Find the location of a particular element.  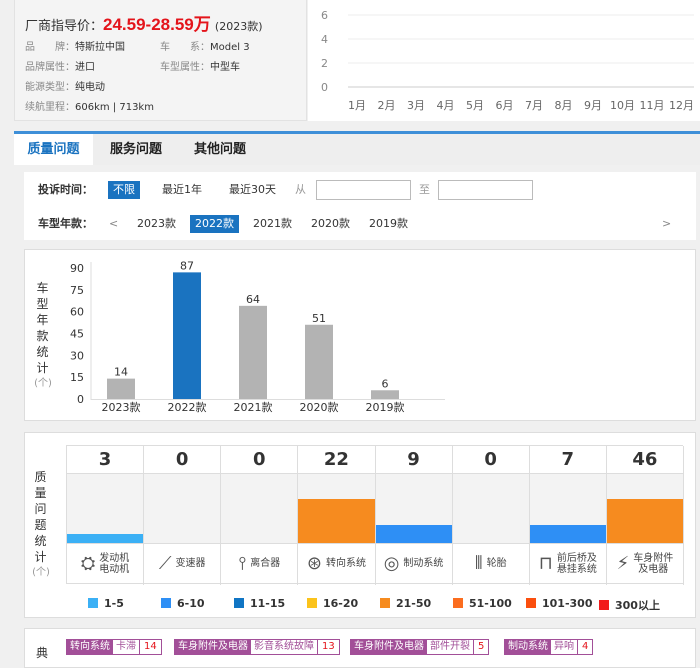

time-option-30d: 最近30天 is located at coordinates (252, 190).